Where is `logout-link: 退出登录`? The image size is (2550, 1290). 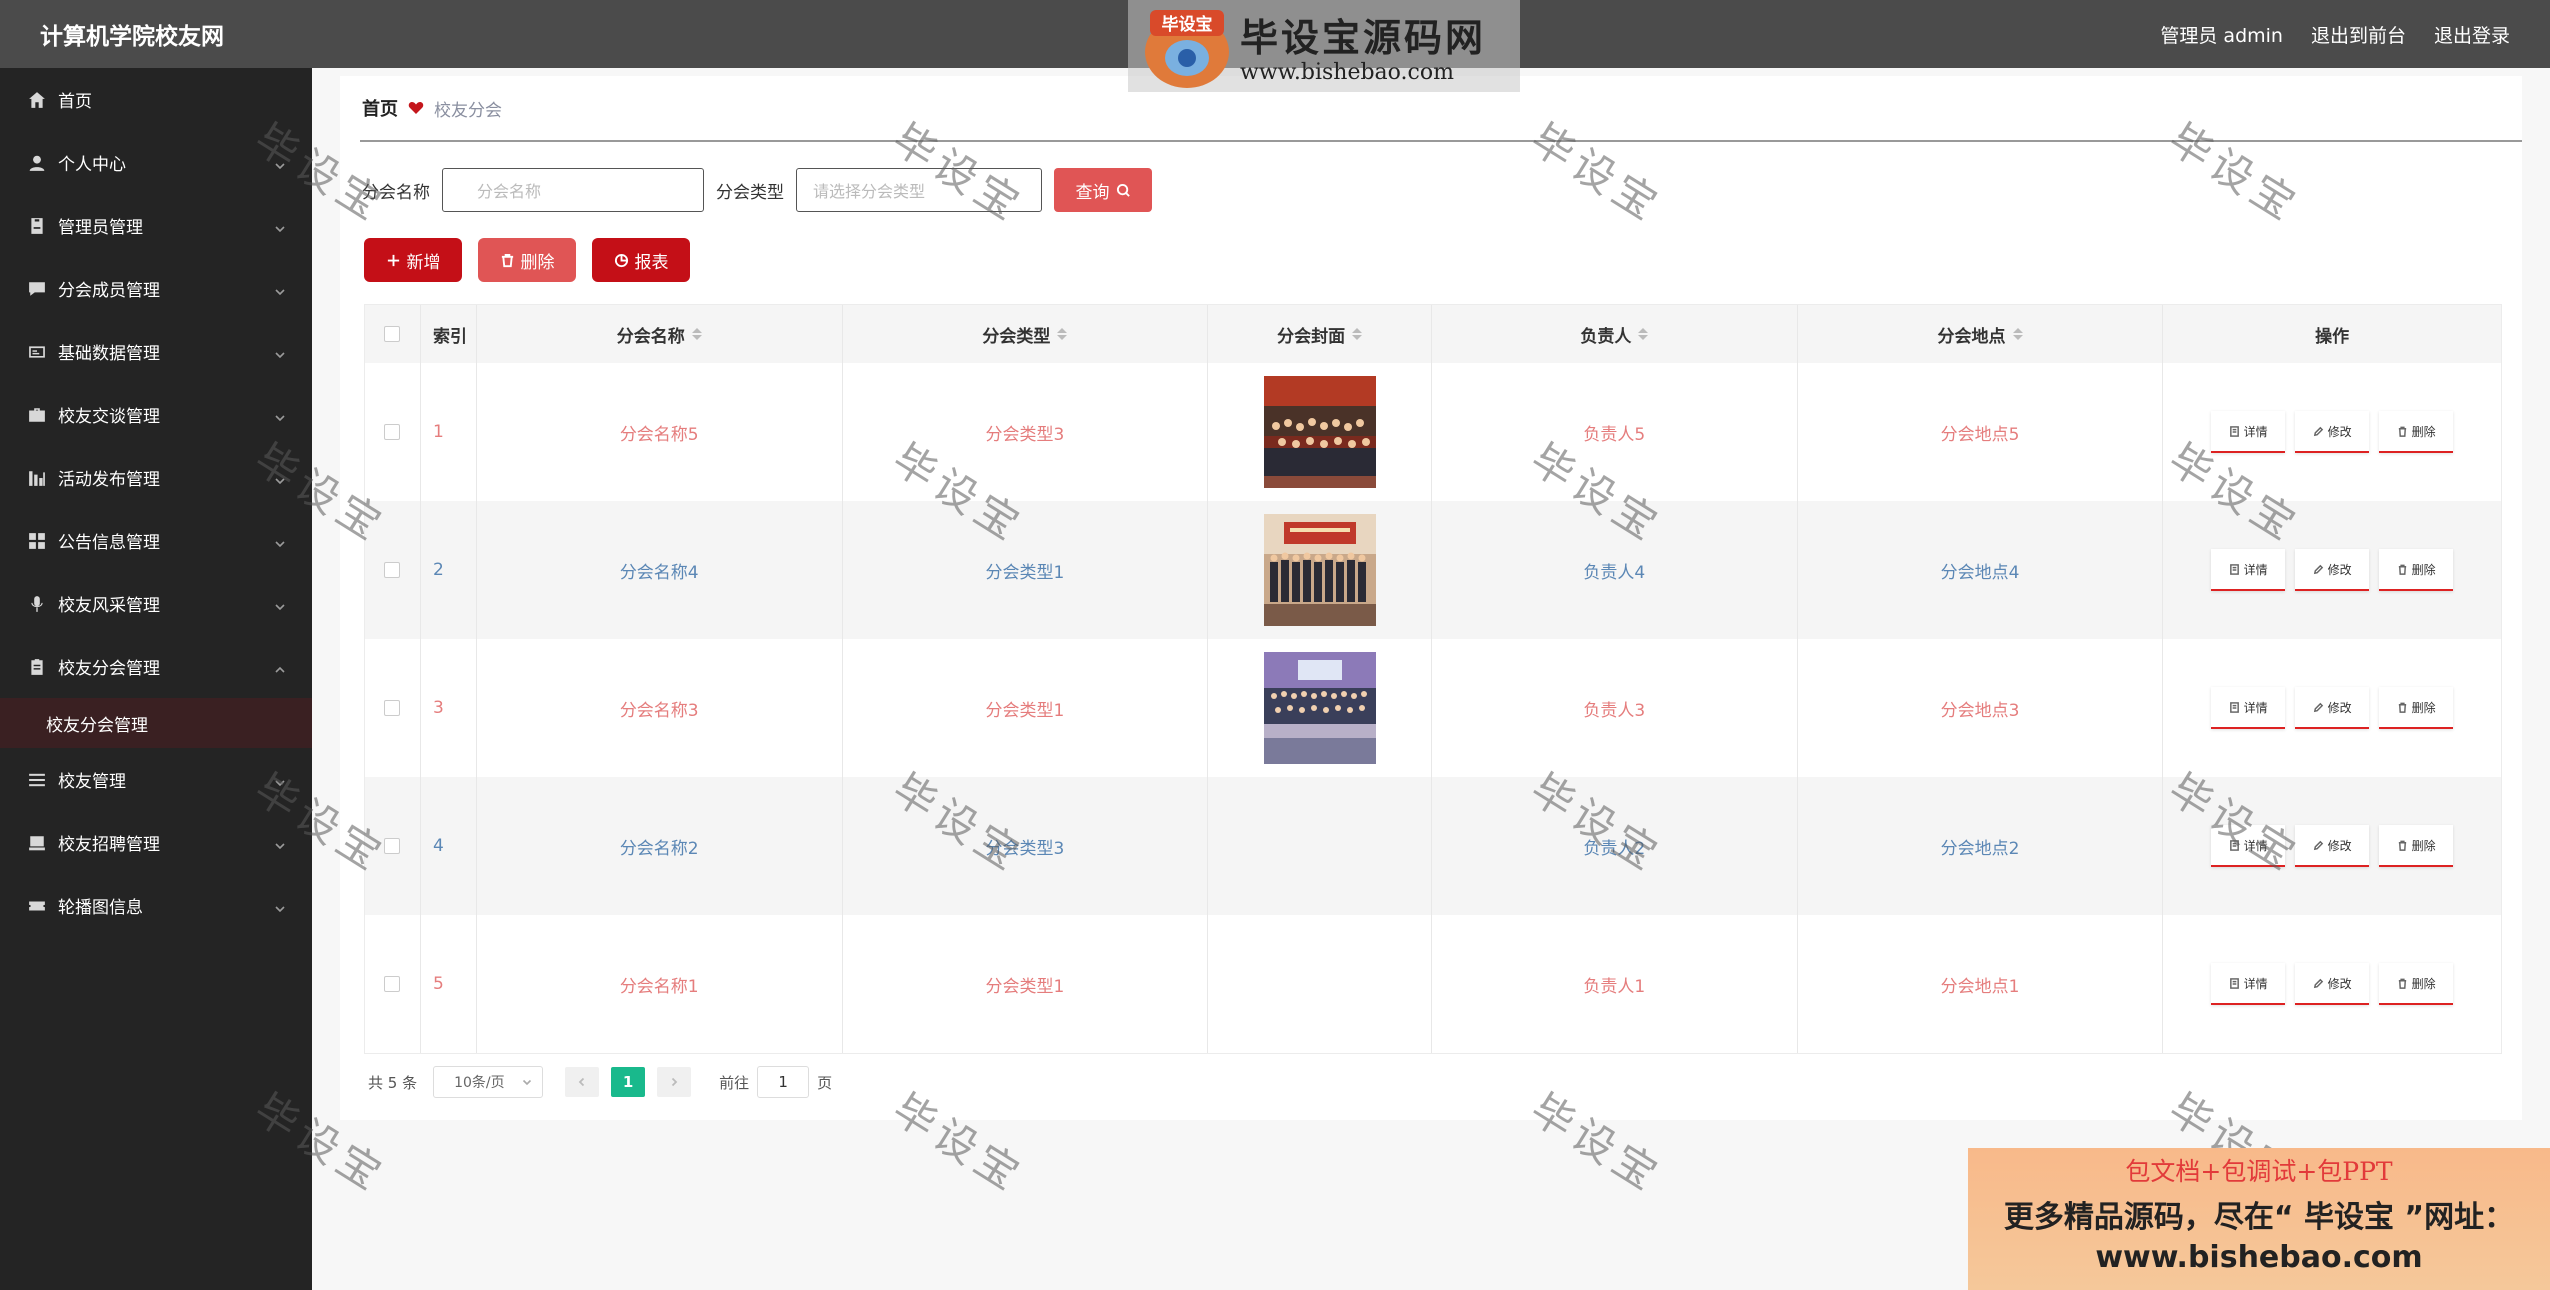 logout-link: 退出登录 is located at coordinates (2472, 34).